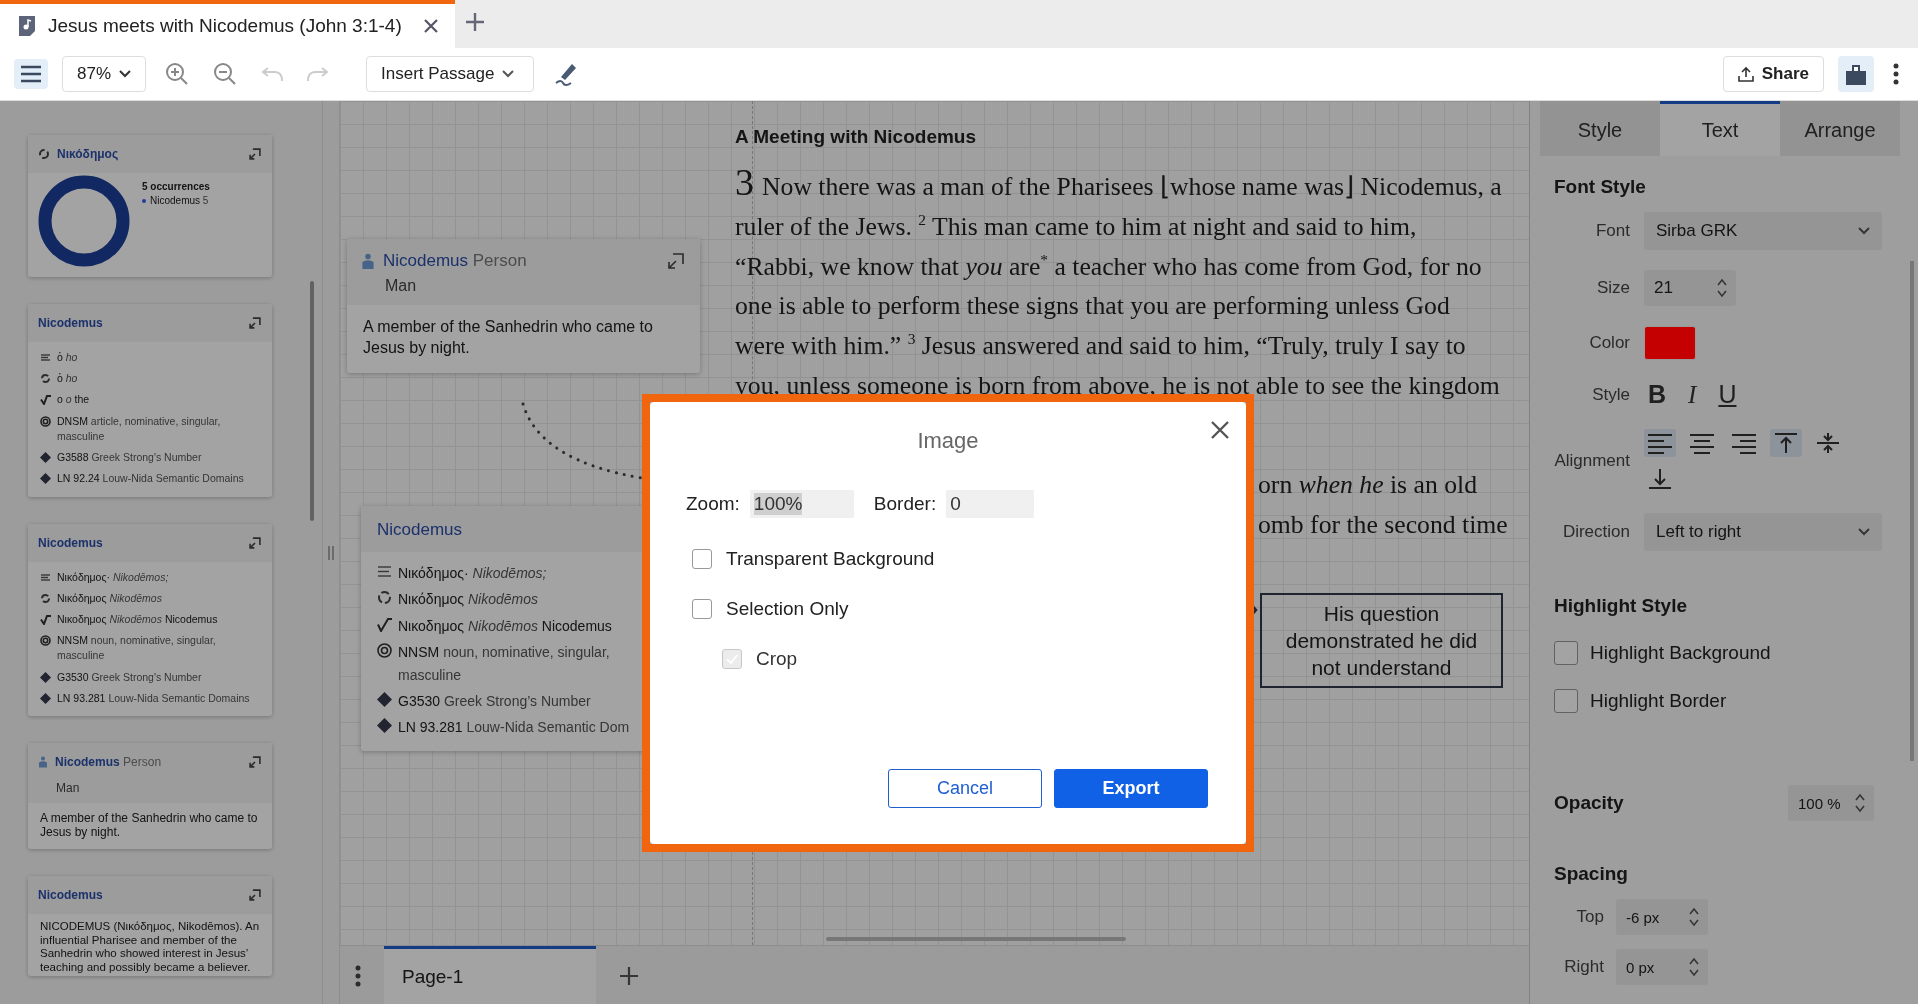 This screenshot has width=1918, height=1004. Describe the element at coordinates (1657, 394) in the screenshot. I see `bold-button: B` at that location.